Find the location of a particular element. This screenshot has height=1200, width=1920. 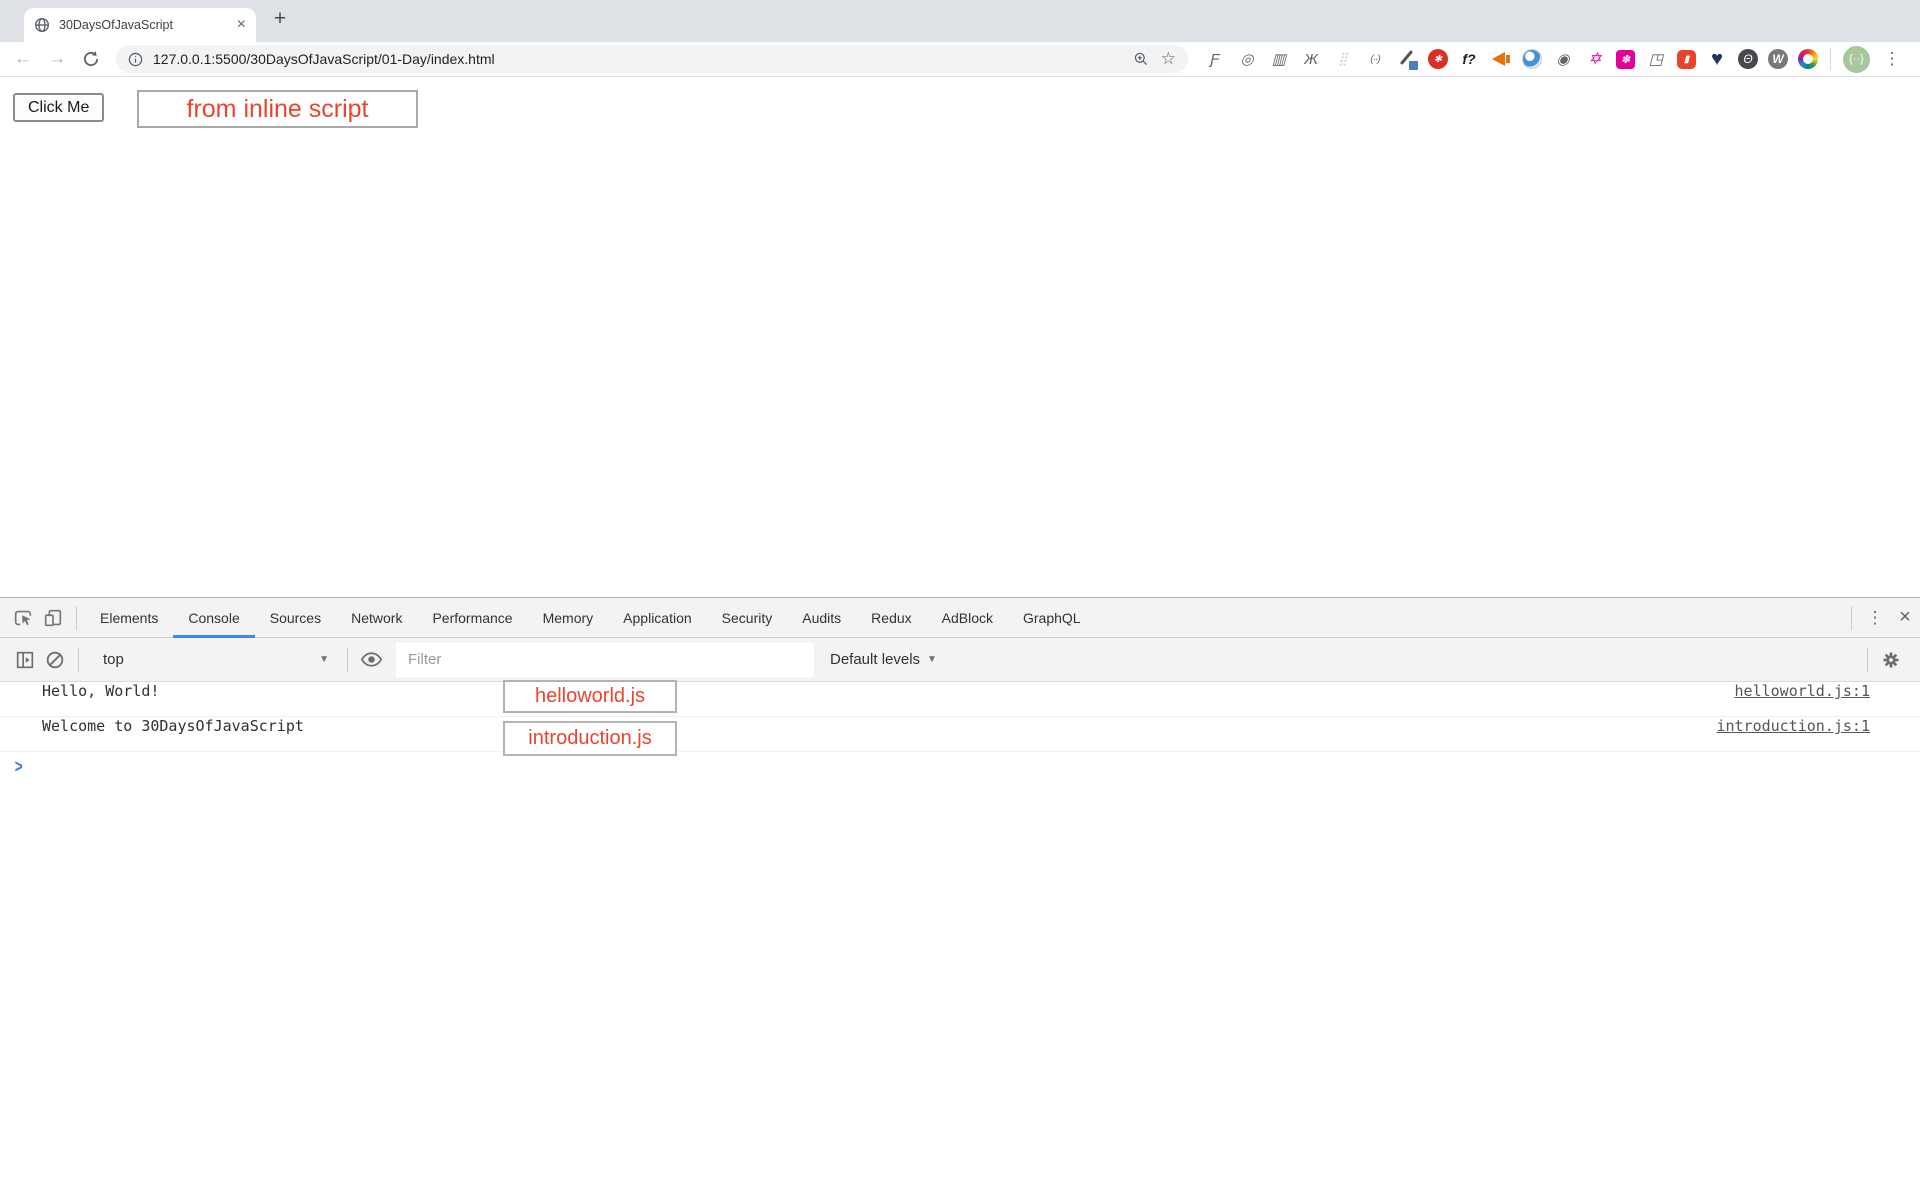

ext-glyph: ◉ is located at coordinates (1563, 59).